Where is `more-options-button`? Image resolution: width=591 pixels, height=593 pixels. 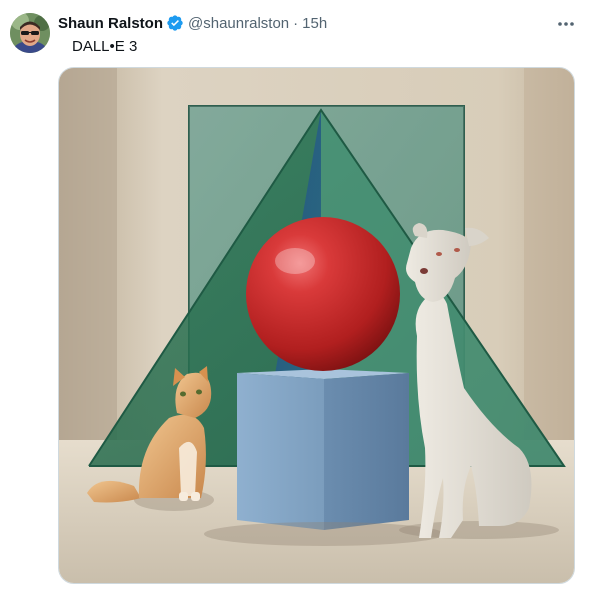
more-options-button is located at coordinates (566, 23).